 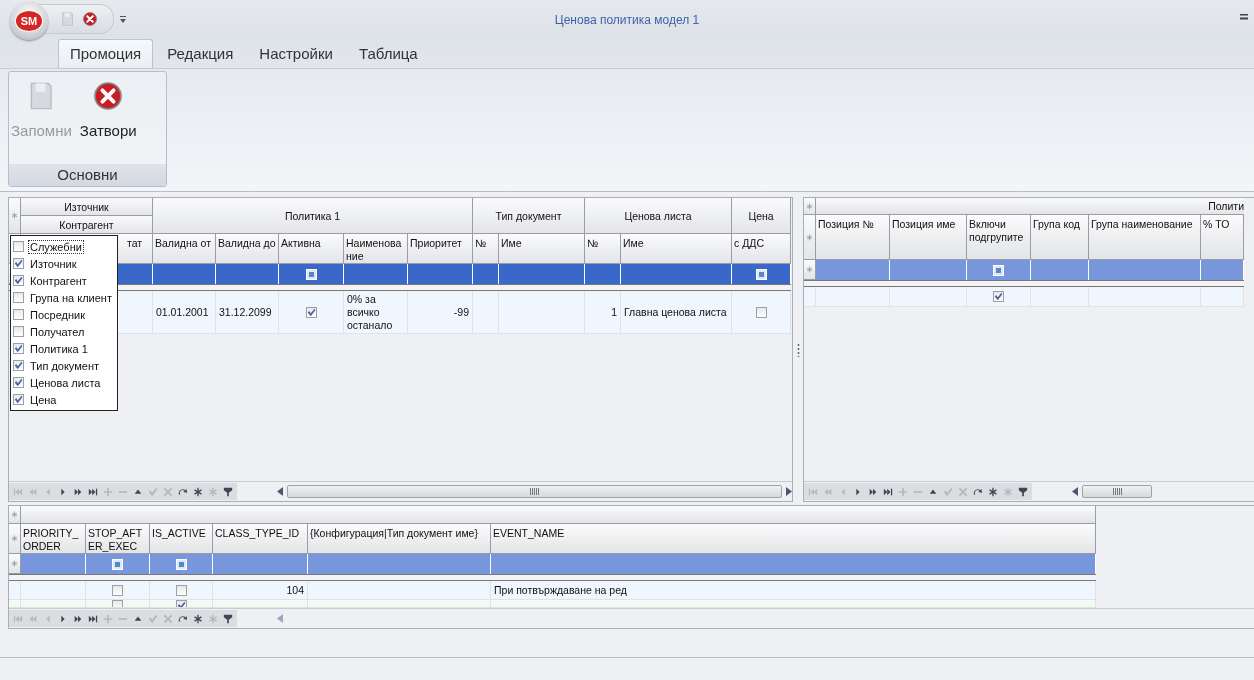 What do you see at coordinates (64, 297) in the screenshot?
I see `chooser-item: Група на клиент` at bounding box center [64, 297].